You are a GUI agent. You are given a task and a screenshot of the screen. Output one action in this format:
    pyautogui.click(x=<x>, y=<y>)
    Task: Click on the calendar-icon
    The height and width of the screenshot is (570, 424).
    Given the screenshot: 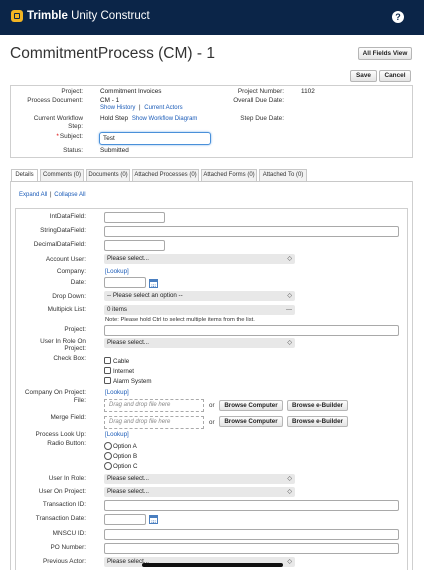 What is the action you would take?
    pyautogui.click(x=153, y=283)
    